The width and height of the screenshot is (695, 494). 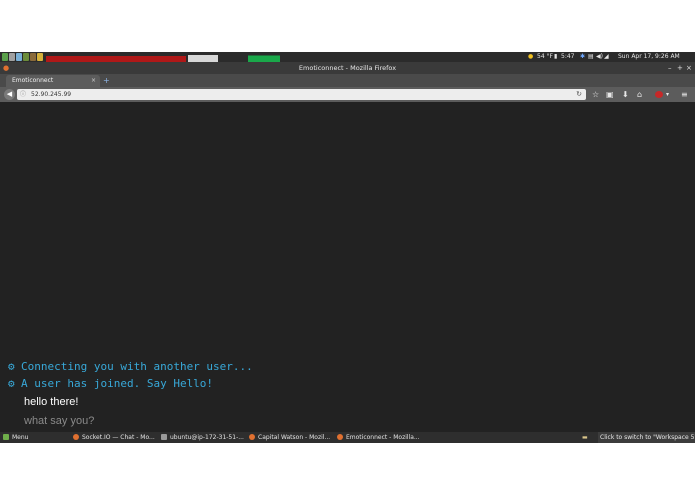 I want to click on weather-icon: ●, so click(x=530, y=57).